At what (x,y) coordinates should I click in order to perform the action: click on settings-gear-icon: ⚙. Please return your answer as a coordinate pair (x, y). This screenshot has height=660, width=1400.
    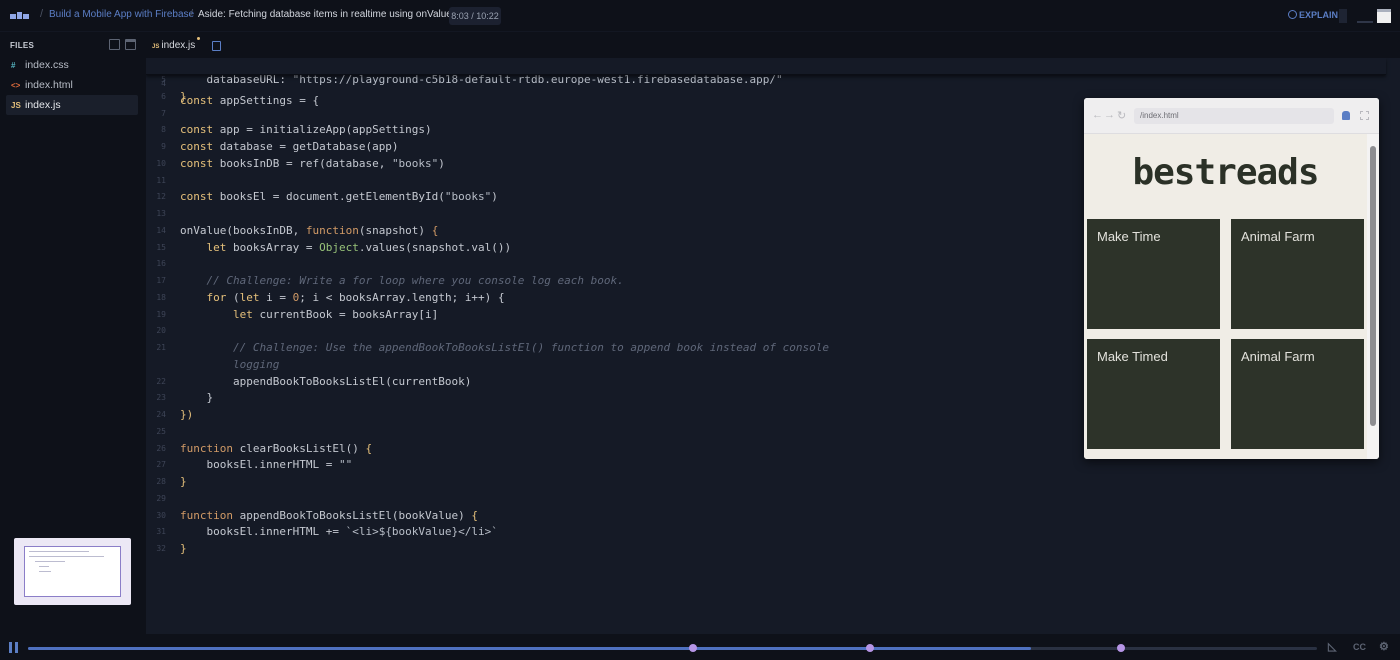
    Looking at the image, I should click on (1384, 646).